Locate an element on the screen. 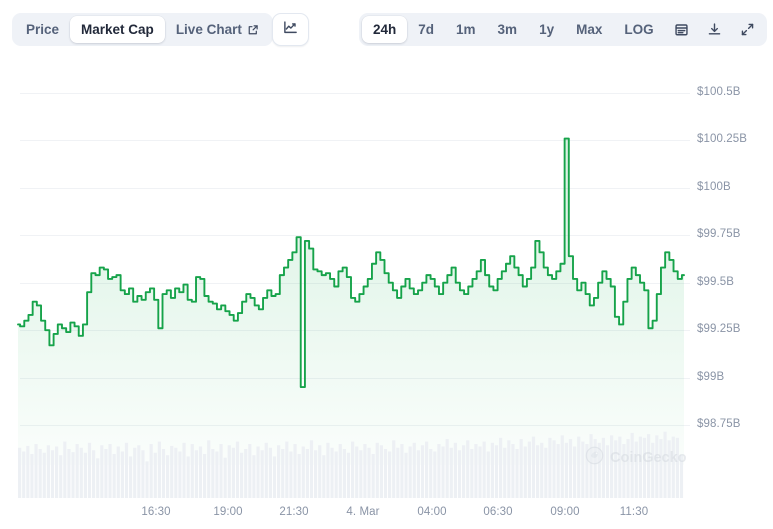 The width and height of the screenshot is (773, 529). x-axis-label: 19:00 is located at coordinates (228, 512).